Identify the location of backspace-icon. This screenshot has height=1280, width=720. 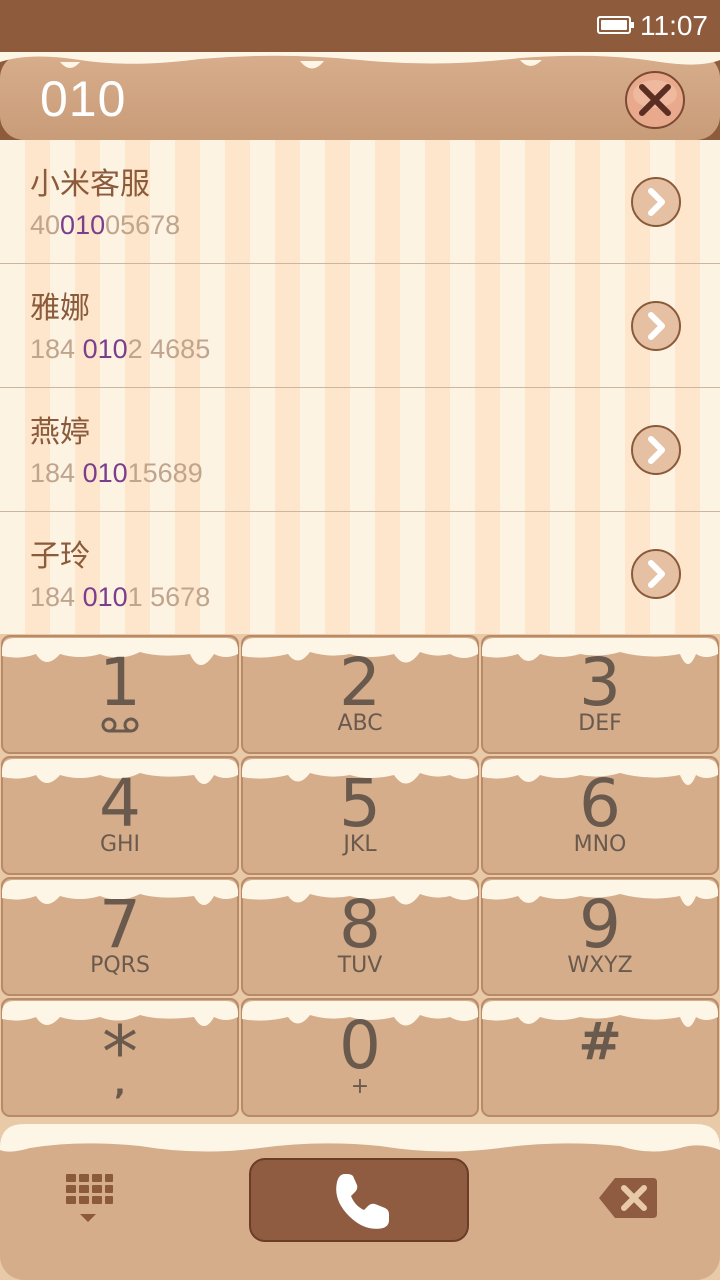
(628, 1198).